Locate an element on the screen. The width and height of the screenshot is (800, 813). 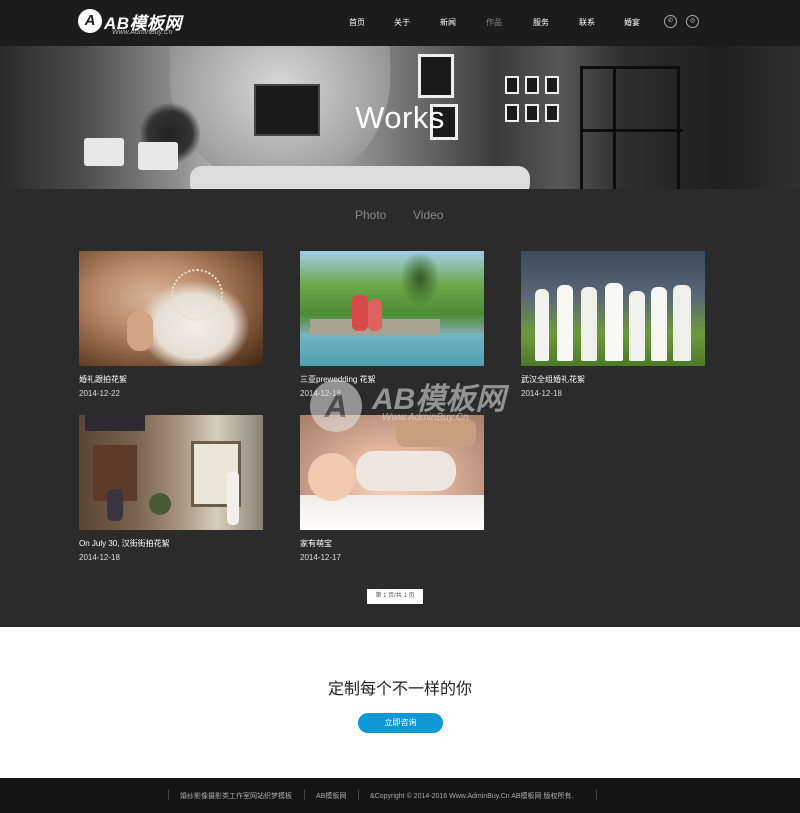
page-title: Works is located at coordinates (400, 117).